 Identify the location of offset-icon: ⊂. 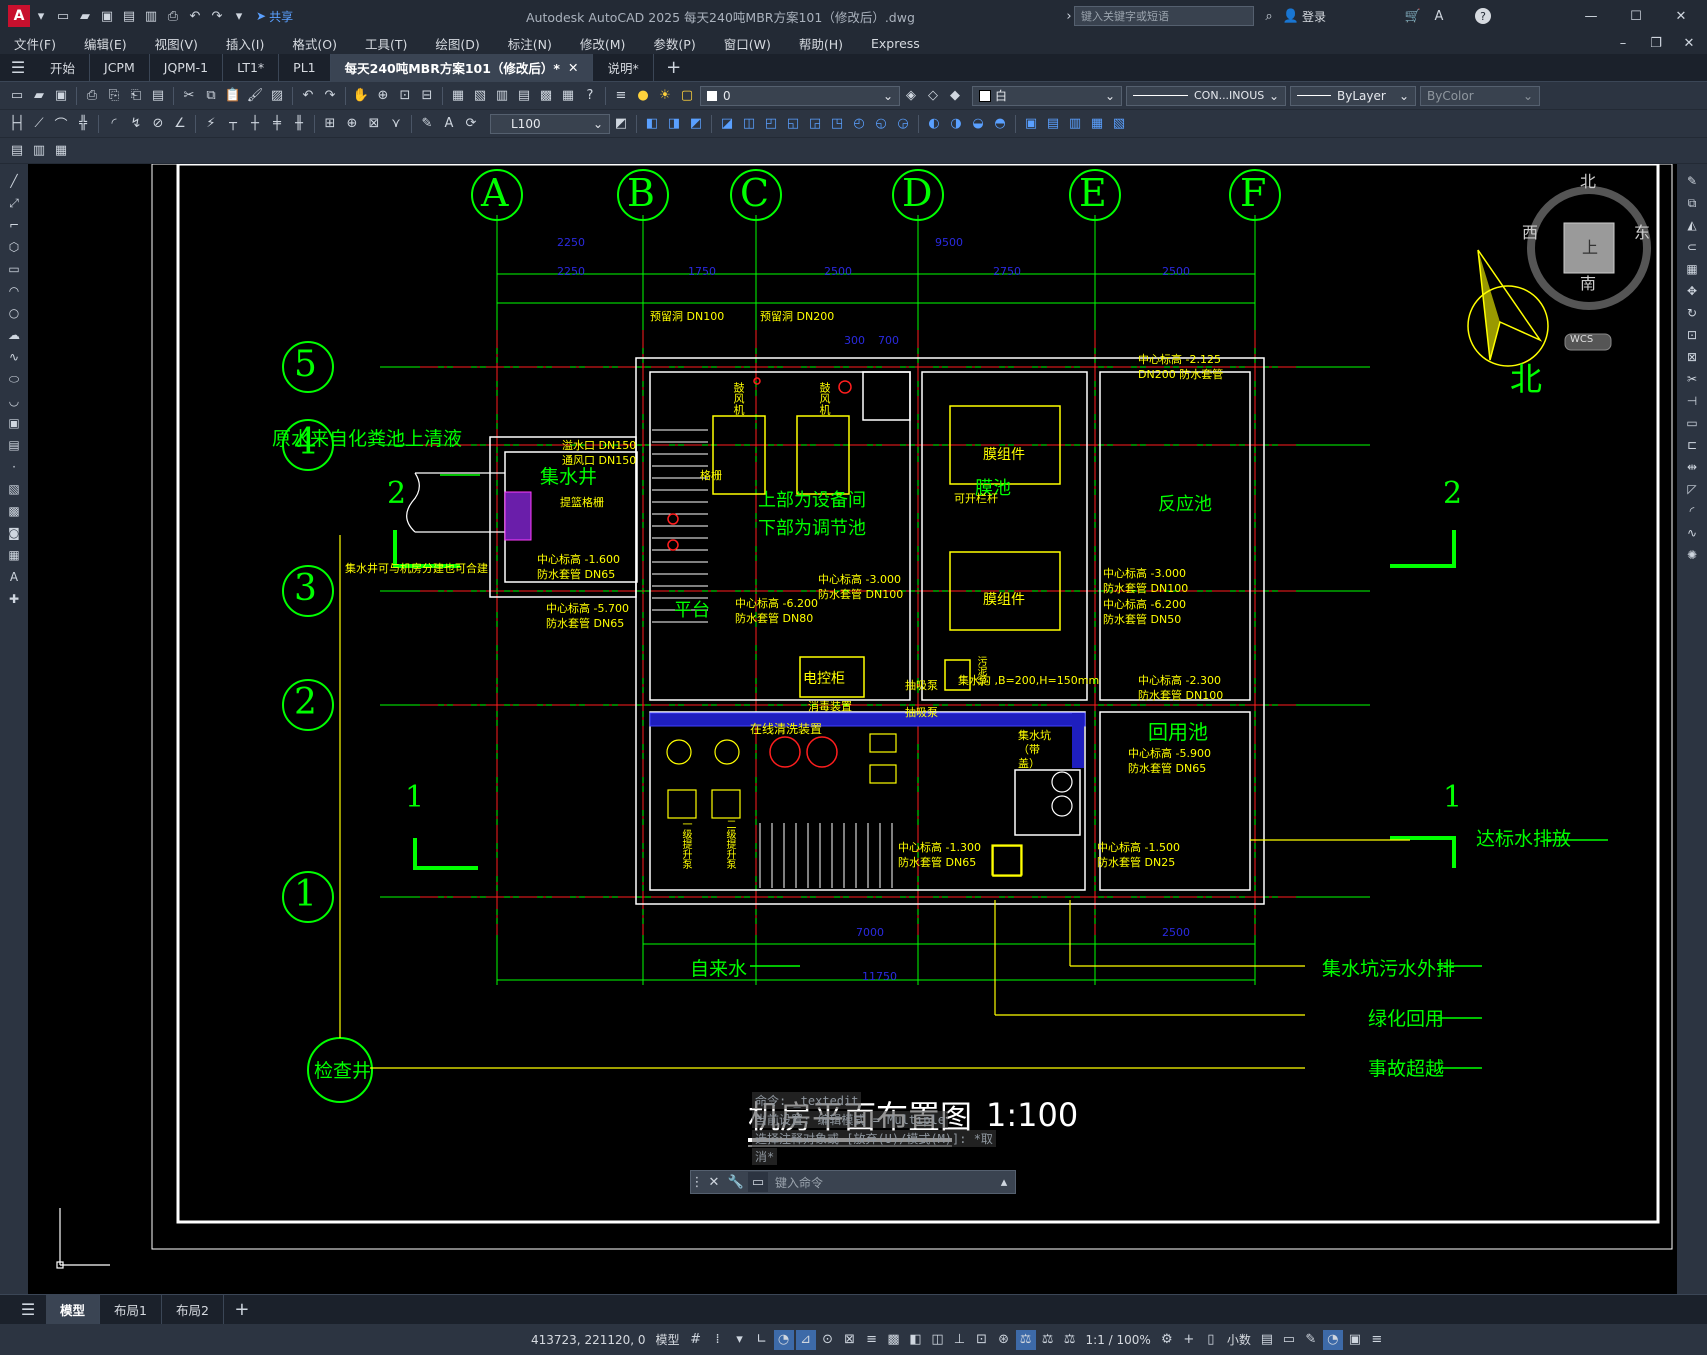
(1692, 247).